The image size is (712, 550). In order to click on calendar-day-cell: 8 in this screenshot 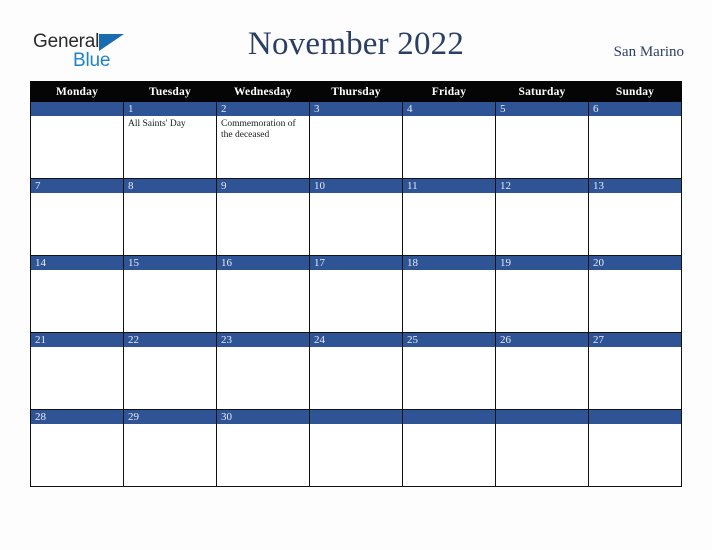, I will do `click(170, 217)`.